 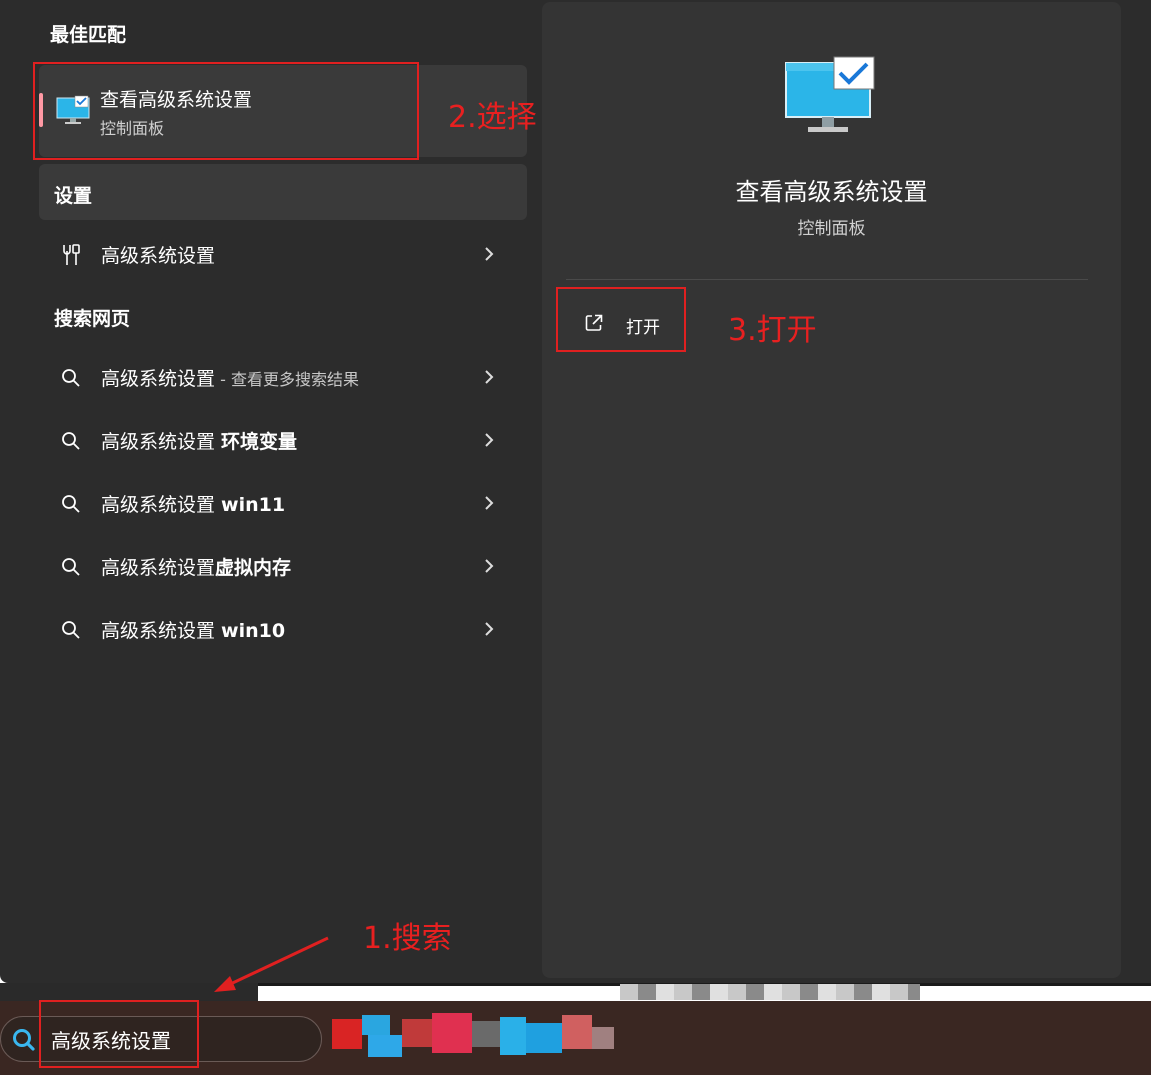 What do you see at coordinates (226, 111) in the screenshot?
I see `annotation-box-select` at bounding box center [226, 111].